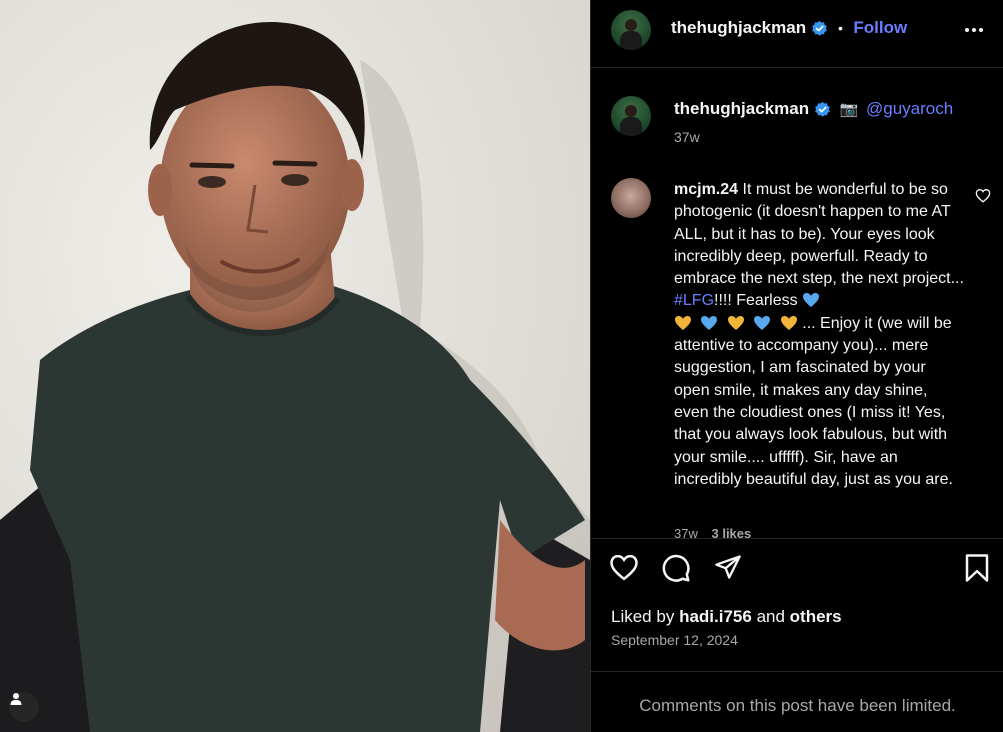 Image resolution: width=1003 pixels, height=732 pixels. I want to click on user-tag-button, so click(24, 707).